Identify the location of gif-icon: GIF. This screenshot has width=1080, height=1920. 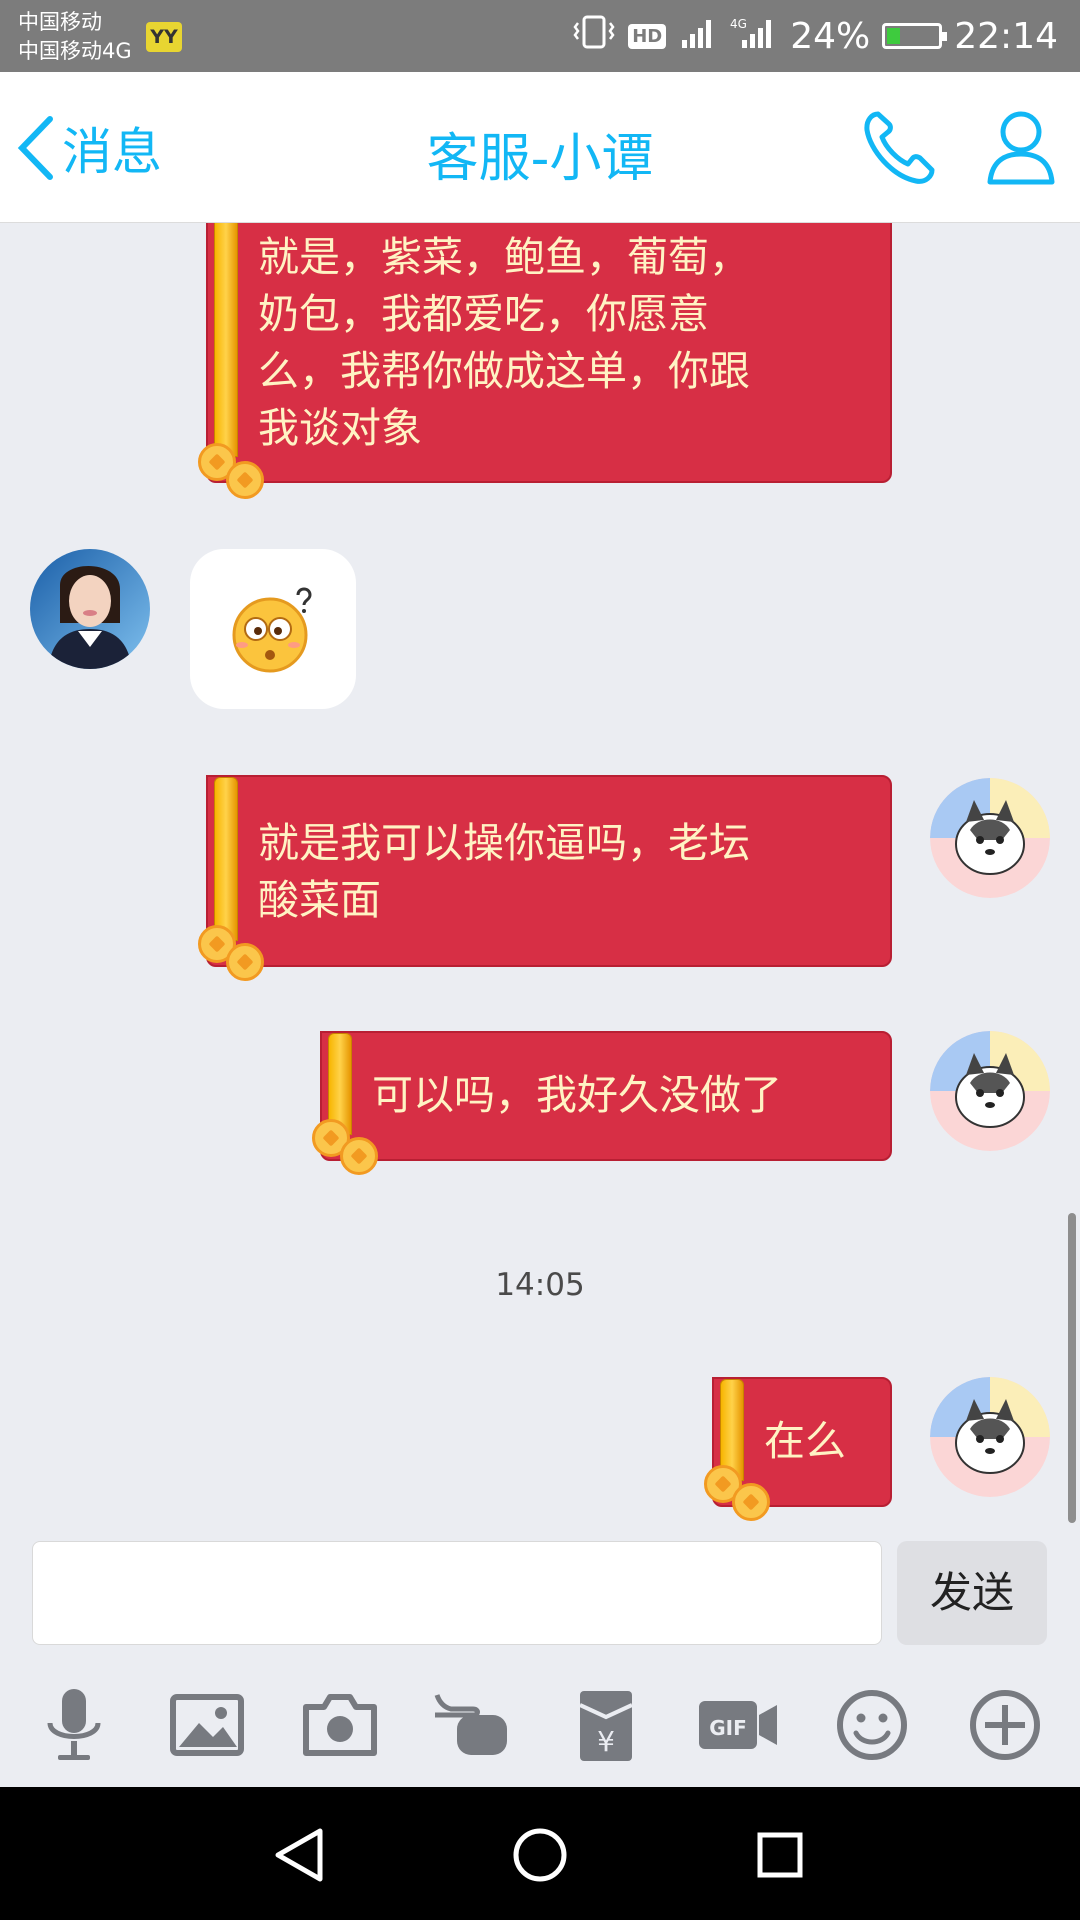
(739, 1725).